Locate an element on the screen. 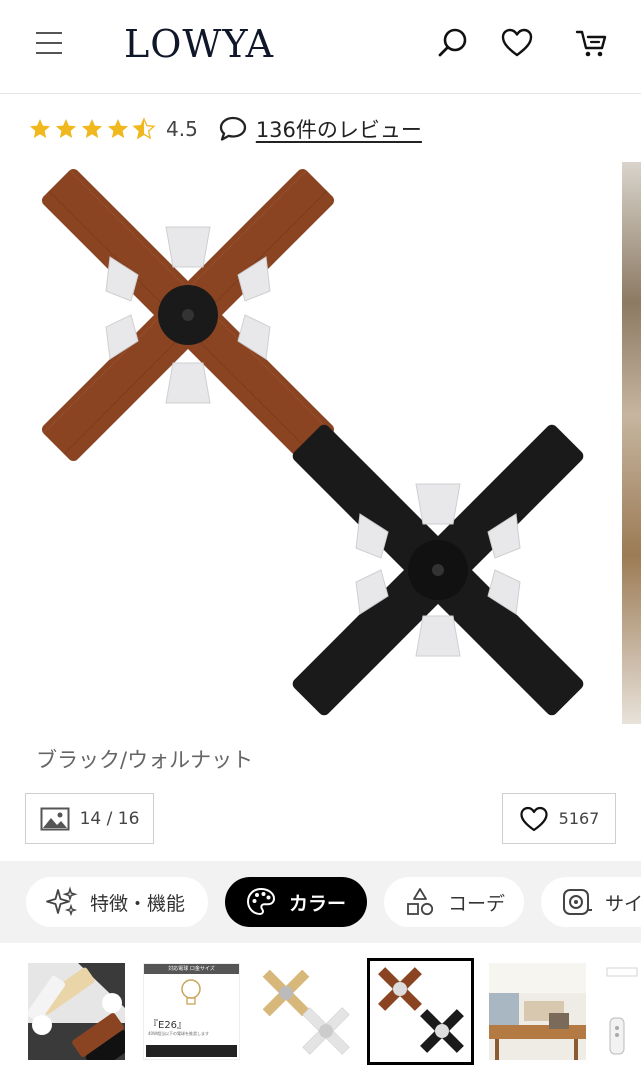 This screenshot has width=641, height=1080. shapes-icon is located at coordinates (420, 902).